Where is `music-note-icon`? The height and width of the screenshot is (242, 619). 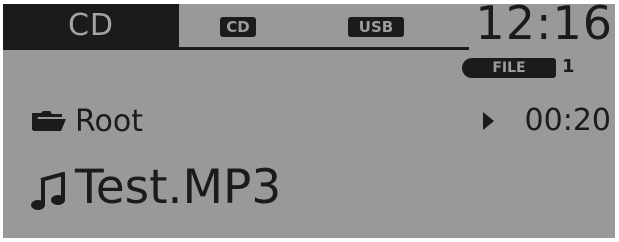
music-note-icon is located at coordinates (48, 191).